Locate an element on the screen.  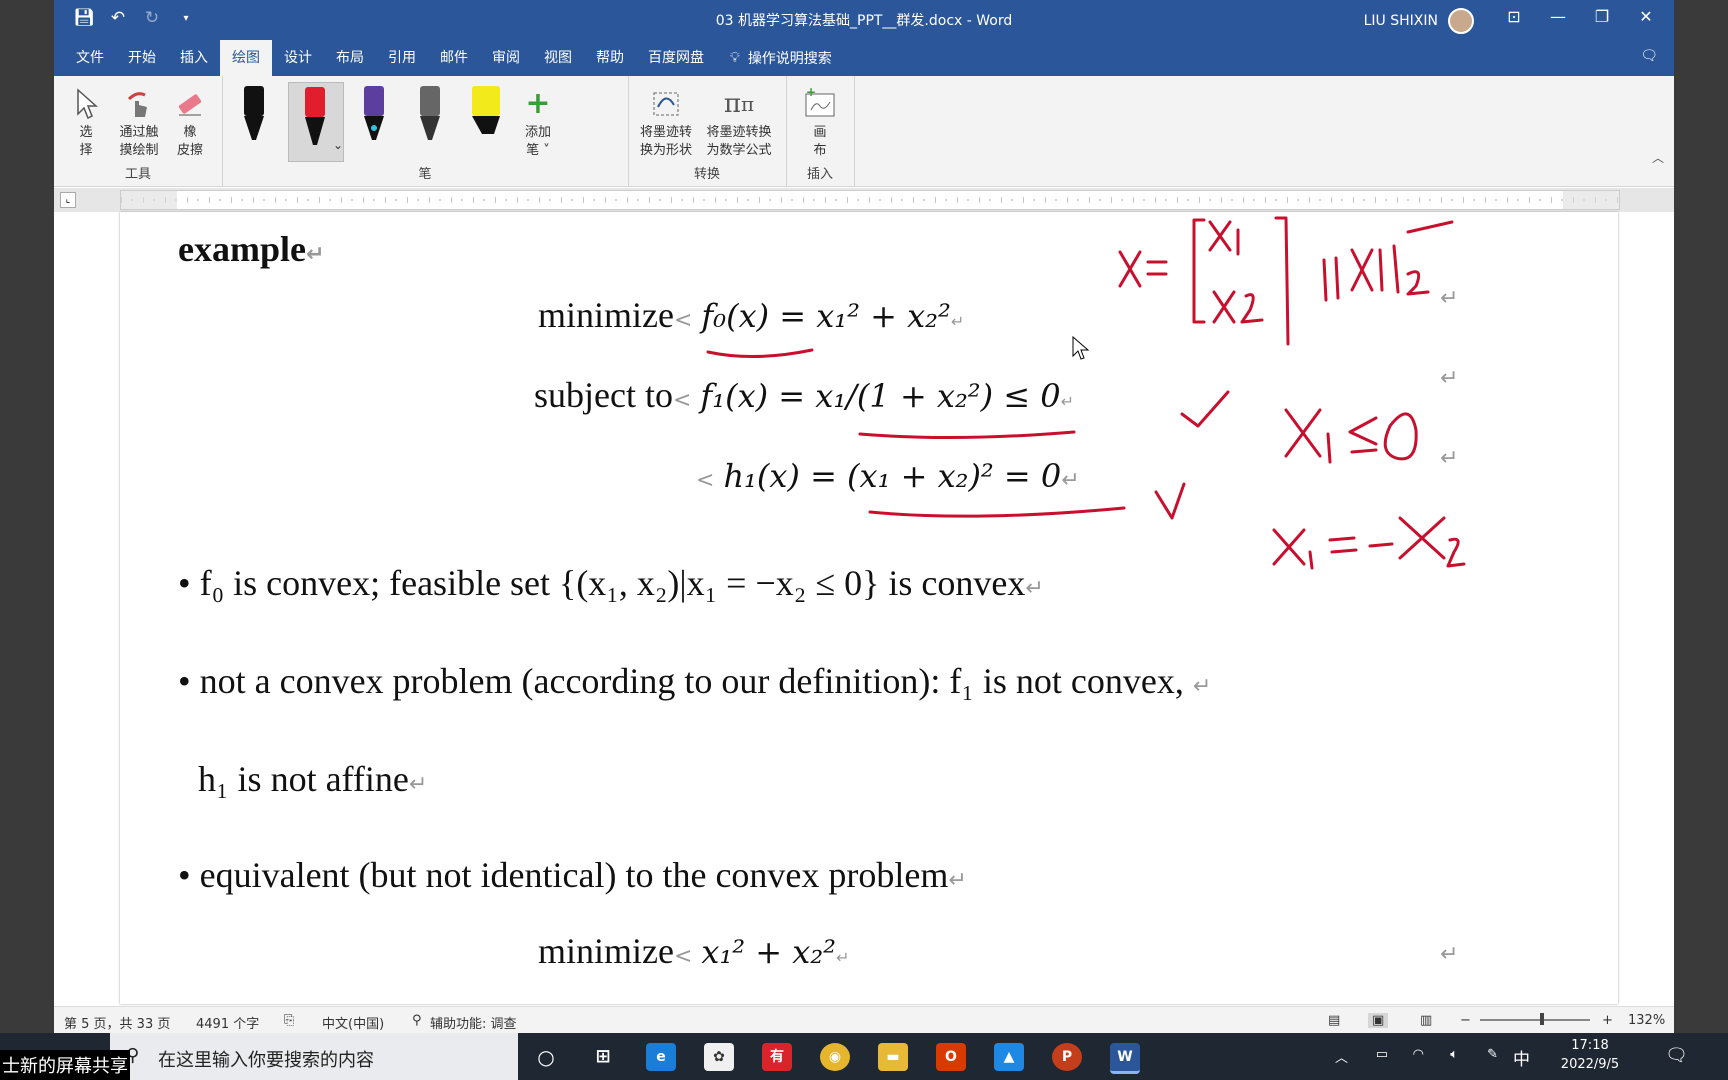
zoom-slider is located at coordinates (1535, 1020).